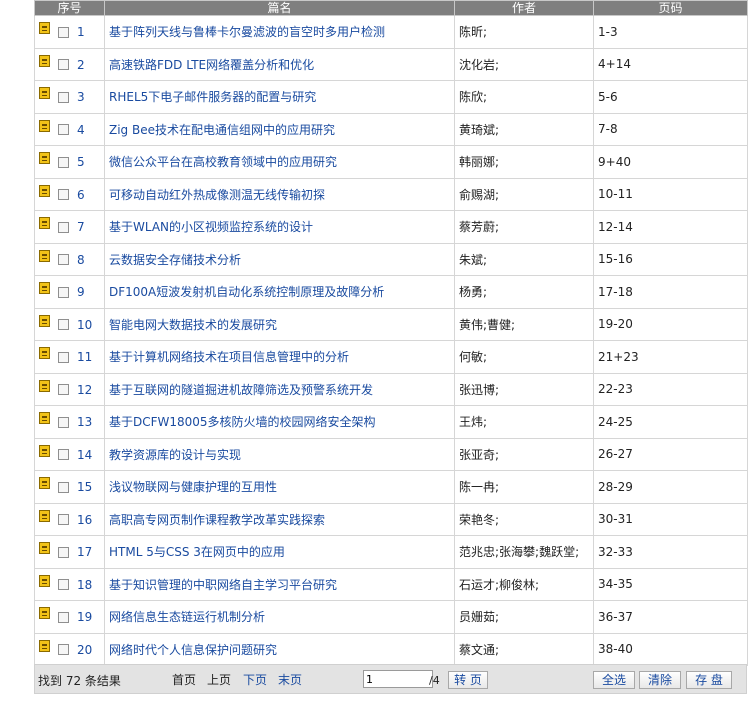 The image size is (754, 708). Describe the element at coordinates (670, 584) in the screenshot. I see `pages-cell: 34-35` at that location.